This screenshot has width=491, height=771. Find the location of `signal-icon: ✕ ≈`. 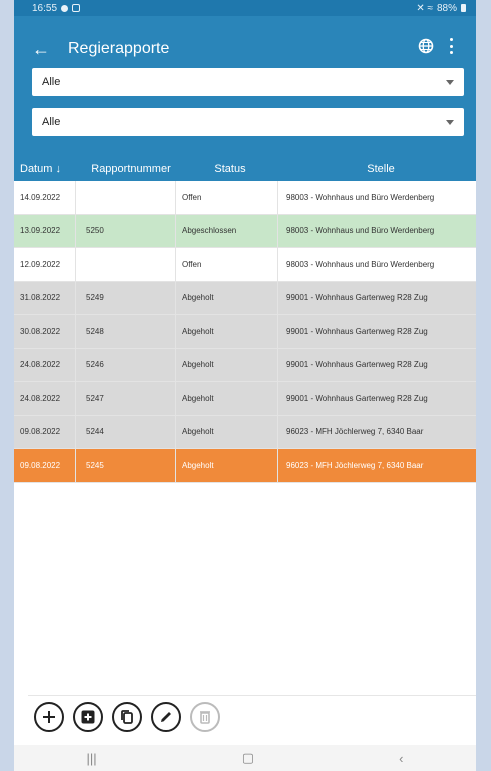

signal-icon: ✕ ≈ is located at coordinates (424, 8).